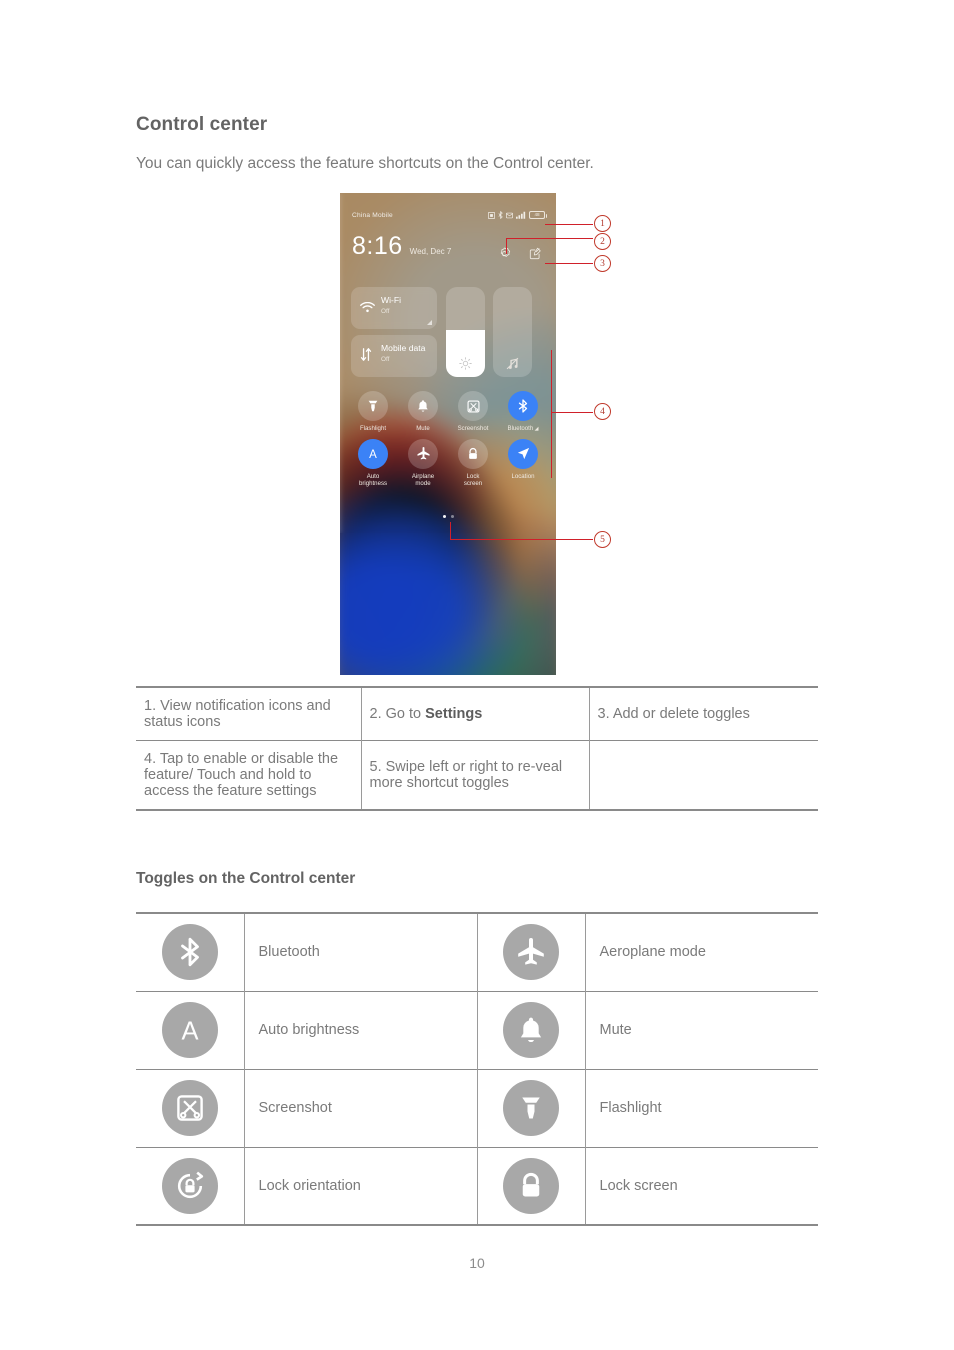 Image resolution: width=954 pixels, height=1350 pixels. I want to click on table-row: A Auto brightness Mute, so click(477, 1029).